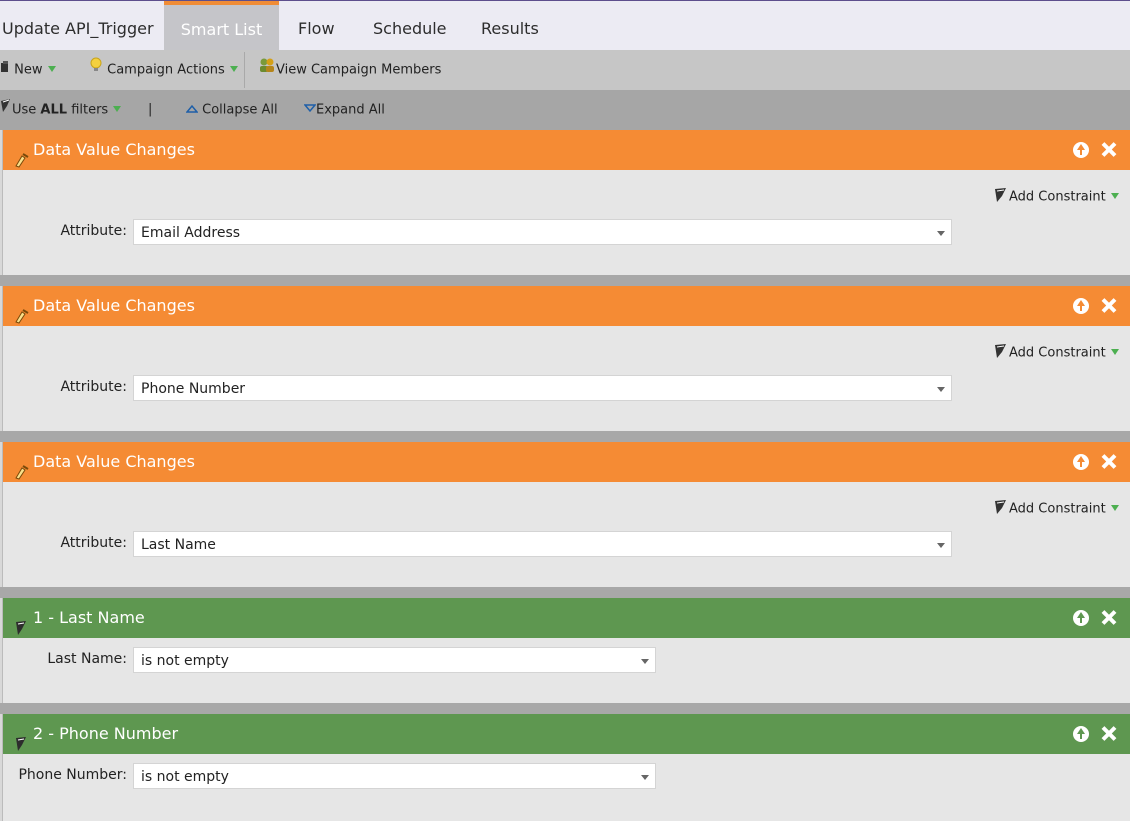 Image resolution: width=1130 pixels, height=821 pixels. I want to click on attribute-value: Phone Number, so click(193, 389).